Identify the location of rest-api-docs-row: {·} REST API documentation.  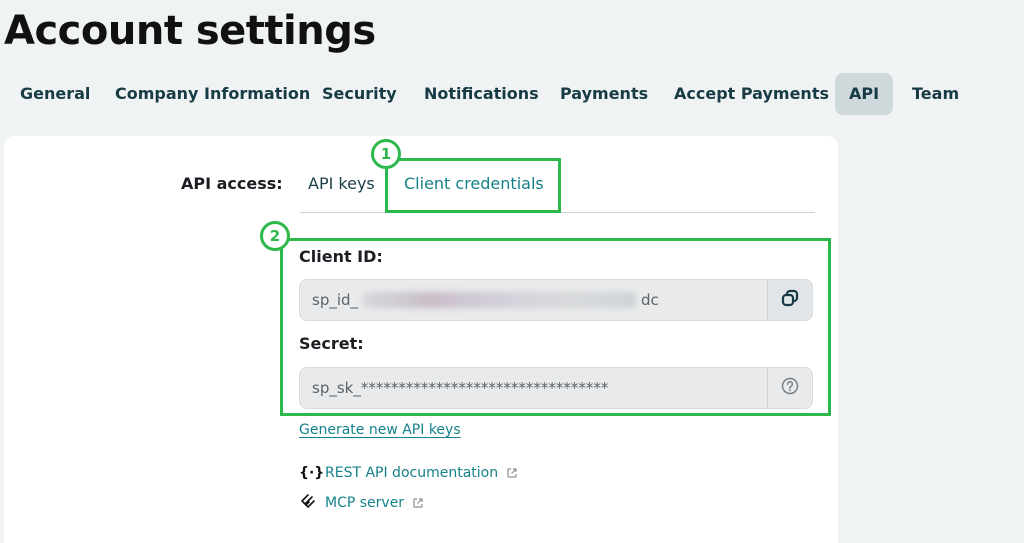
(408, 473).